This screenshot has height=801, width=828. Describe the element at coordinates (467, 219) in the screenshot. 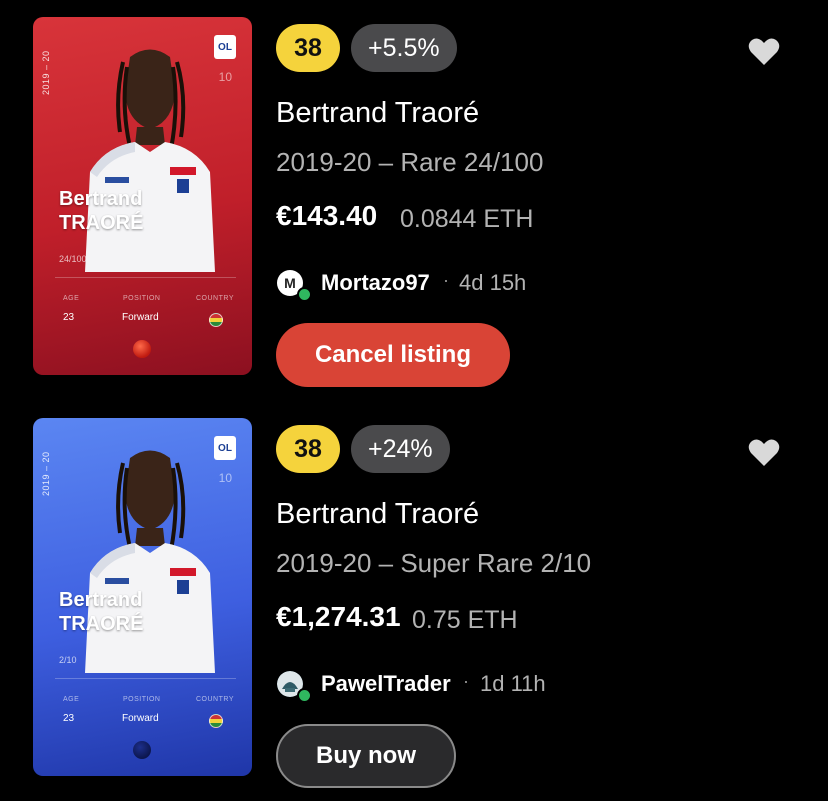

I see `price-eth: 0.0844 ETH` at that location.